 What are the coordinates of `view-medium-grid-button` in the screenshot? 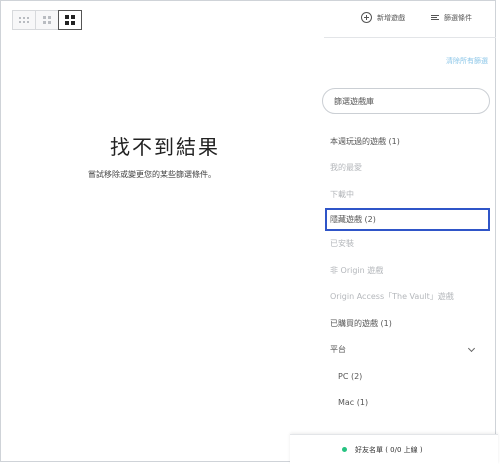 It's located at (47, 20).